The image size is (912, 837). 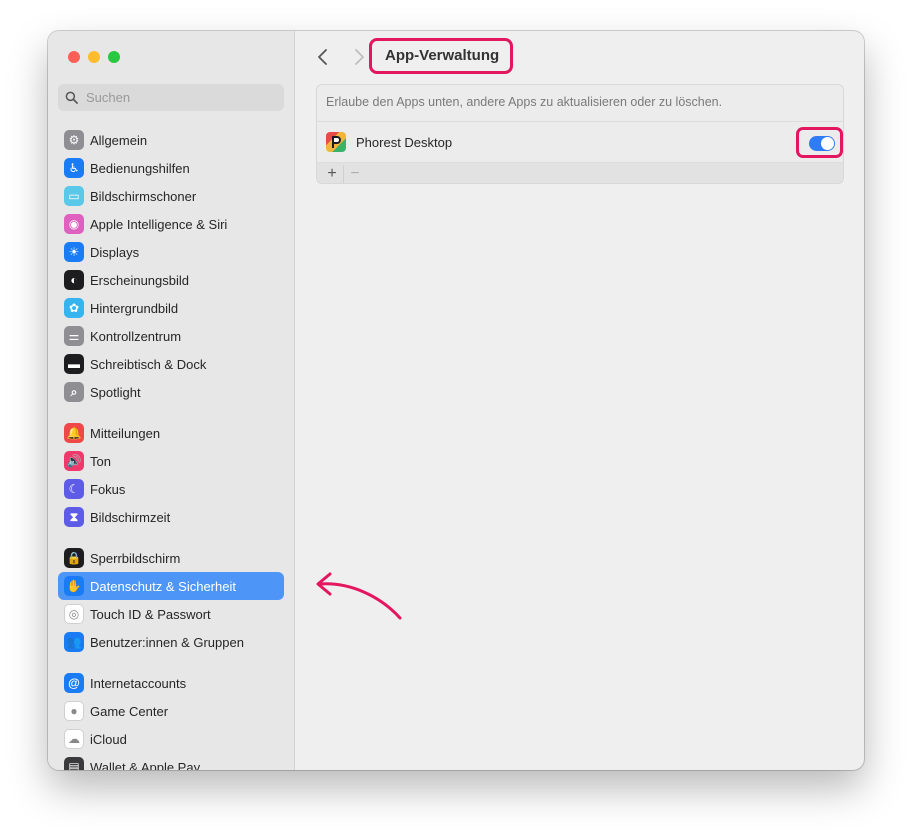 I want to click on sidebar-item: 🔔 Mitteilungen, so click(x=171, y=433).